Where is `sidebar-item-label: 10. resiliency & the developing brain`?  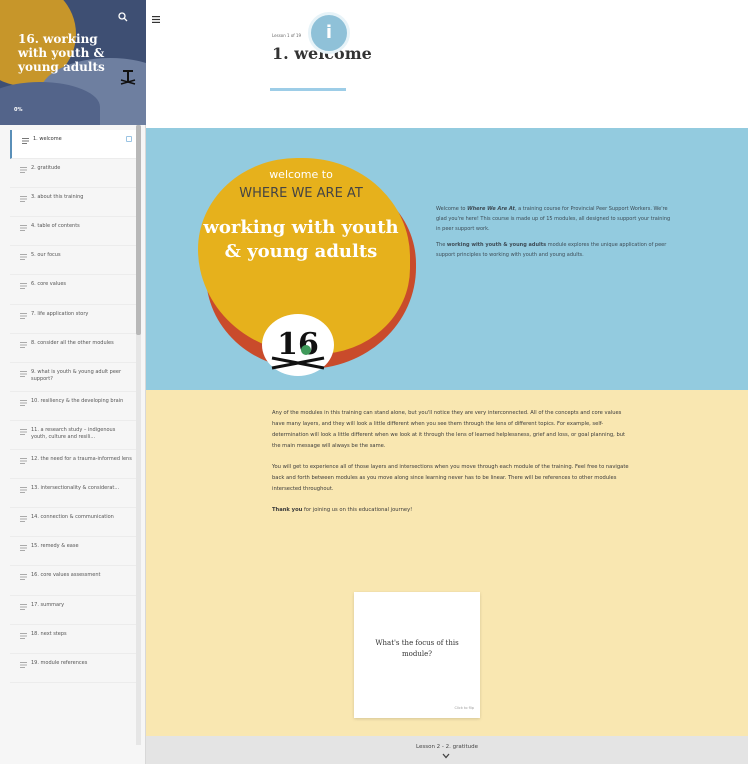 sidebar-item-label: 10. resiliency & the developing brain is located at coordinates (77, 400).